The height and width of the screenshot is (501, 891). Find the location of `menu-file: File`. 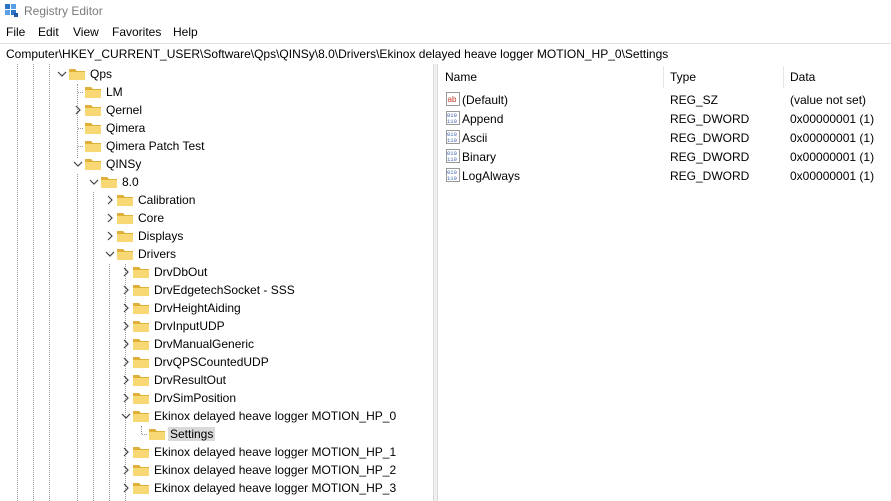

menu-file: File is located at coordinates (15, 32).